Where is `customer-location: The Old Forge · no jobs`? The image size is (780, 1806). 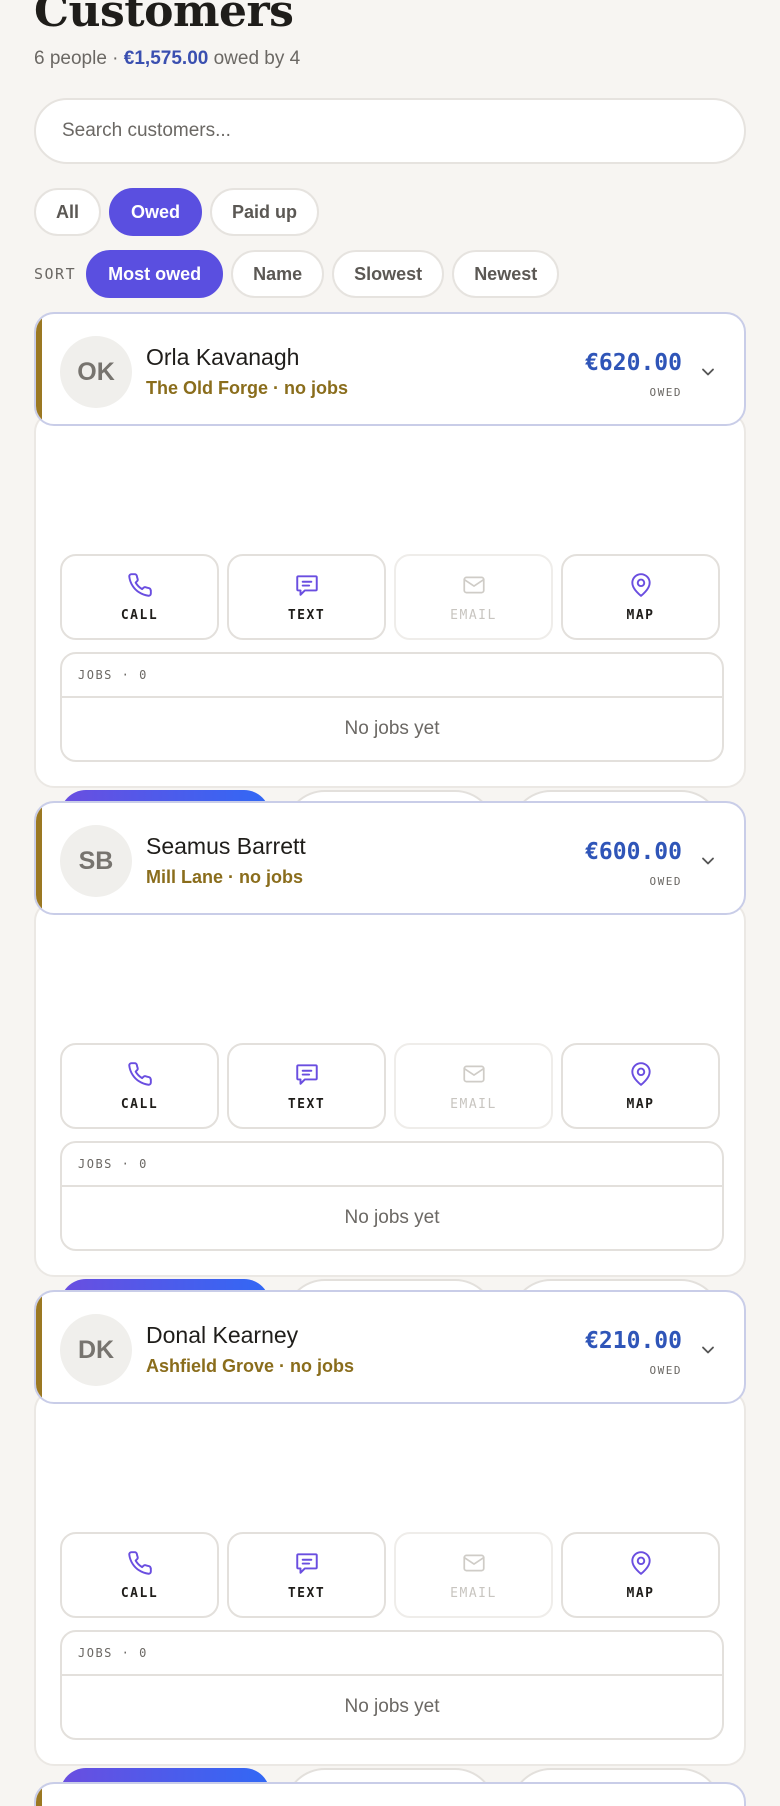 customer-location: The Old Forge · no jobs is located at coordinates (247, 388).